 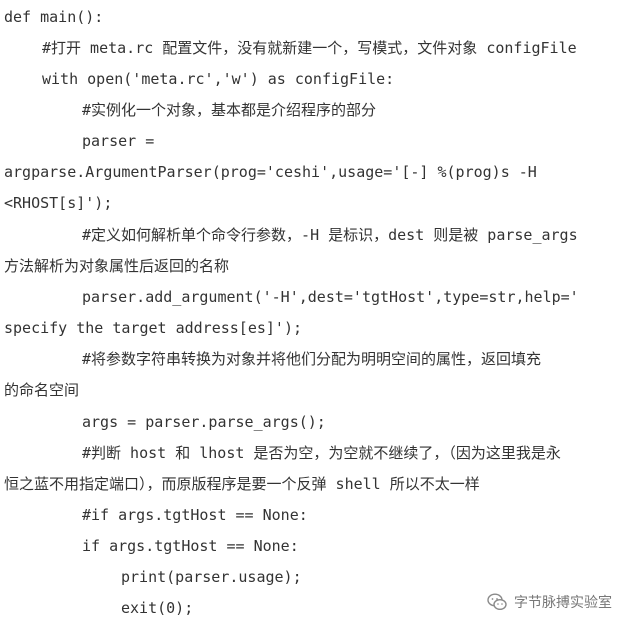 I want to click on code-line: if args.tgtHost == None:, so click(x=190, y=546).